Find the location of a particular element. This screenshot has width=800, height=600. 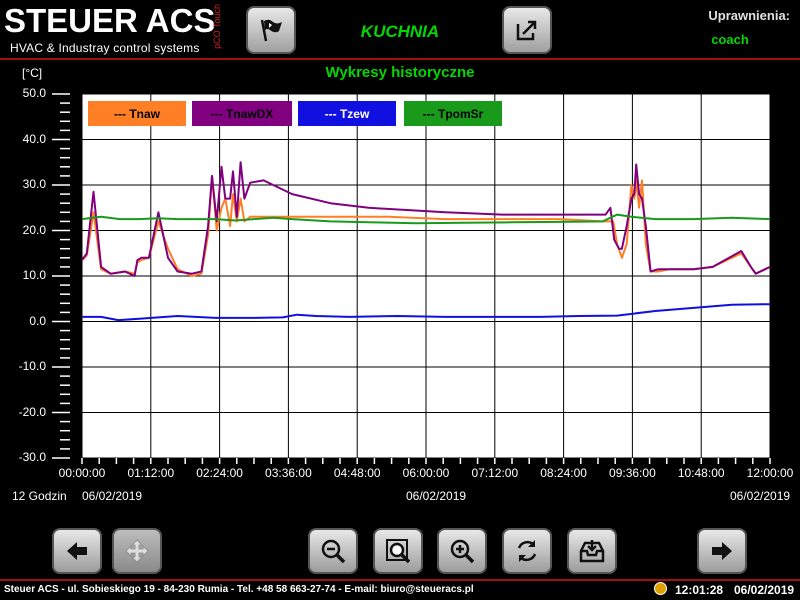

legend-item-tnaw: --- Tnaw is located at coordinates (137, 113).